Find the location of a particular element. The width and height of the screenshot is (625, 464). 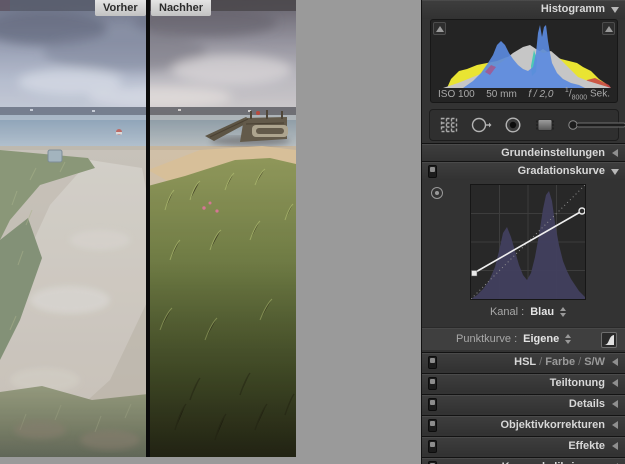

crop-overlay-icon is located at coordinates (449, 125).